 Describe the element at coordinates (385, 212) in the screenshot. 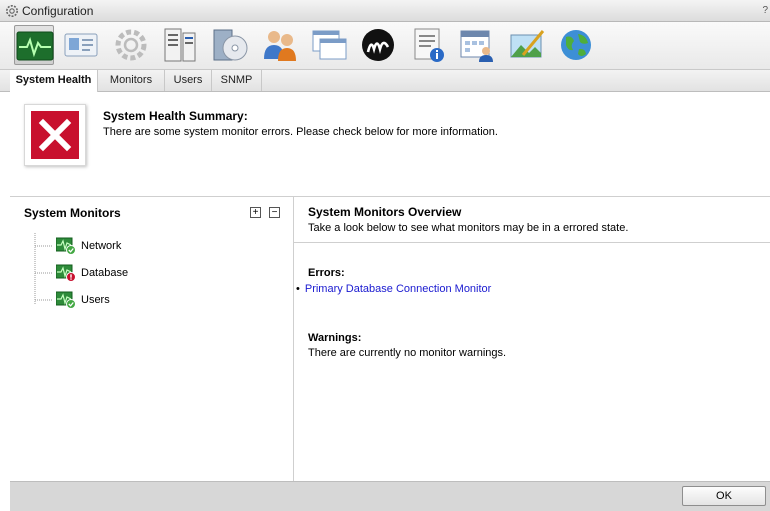

I see `overview-title: System Monitors Overview` at that location.